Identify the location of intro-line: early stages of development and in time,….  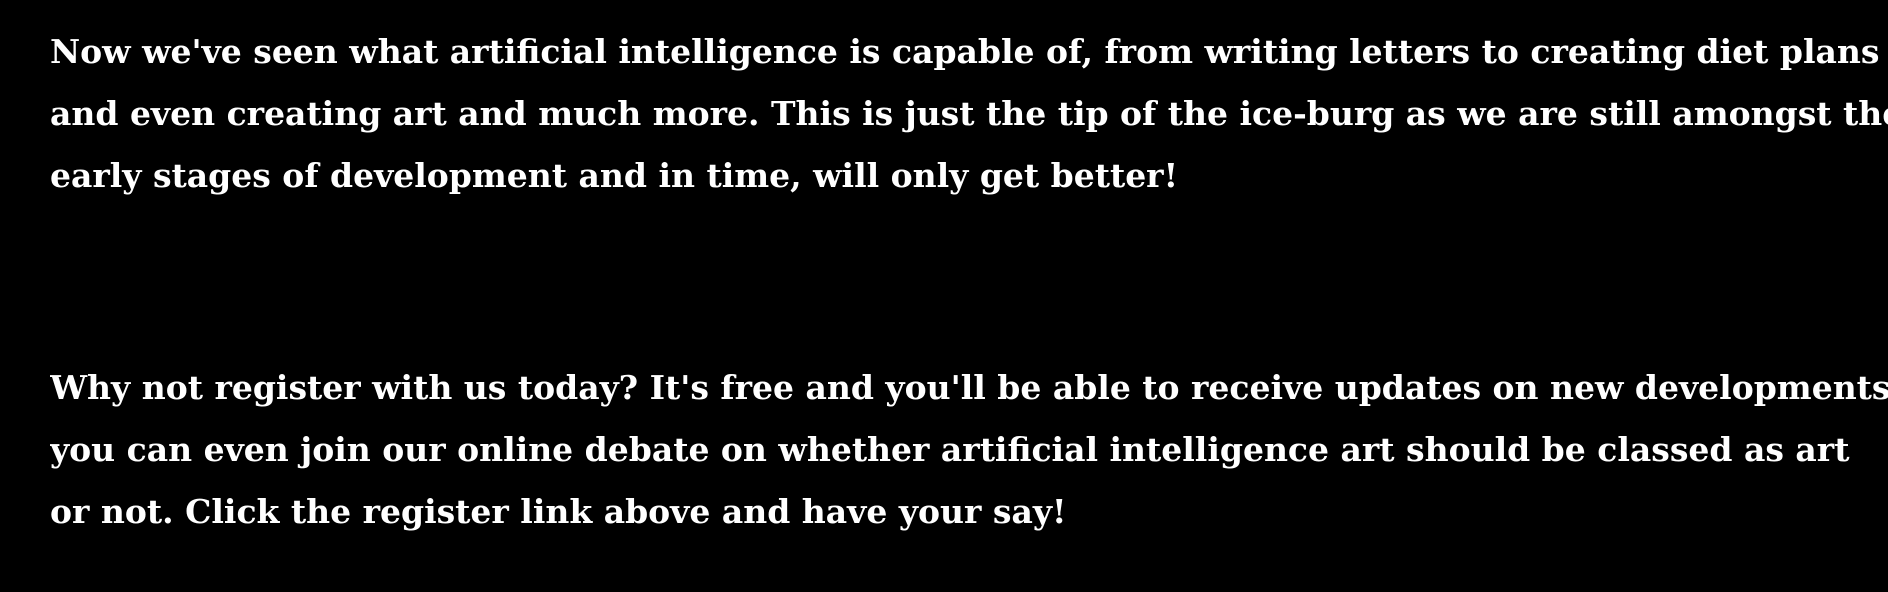
(614, 175).